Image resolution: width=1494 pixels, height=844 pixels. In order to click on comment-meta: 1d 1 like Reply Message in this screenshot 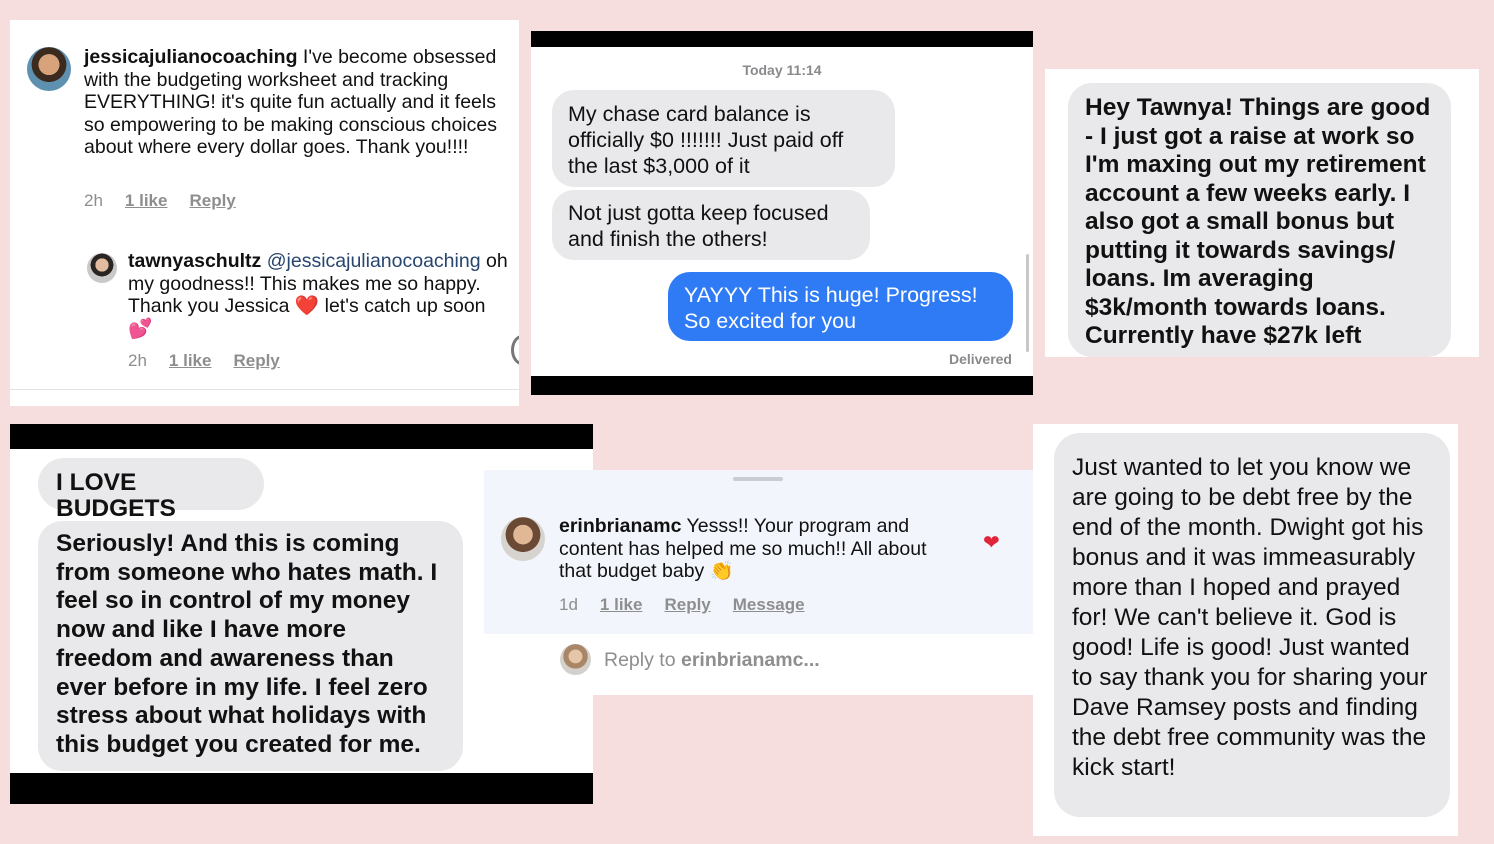, I will do `click(682, 605)`.